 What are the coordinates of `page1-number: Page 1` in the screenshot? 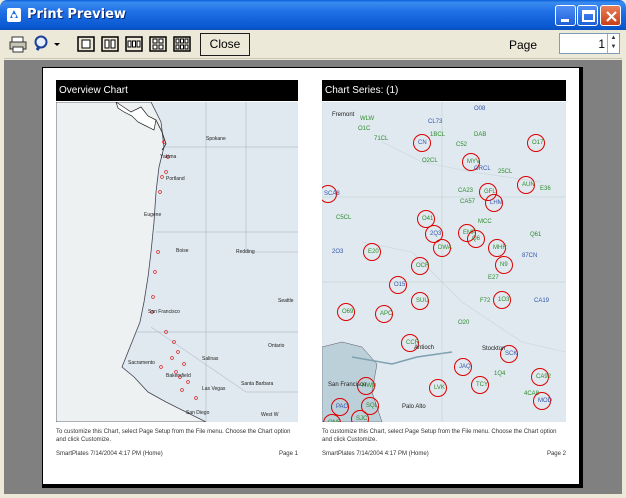 It's located at (288, 454).